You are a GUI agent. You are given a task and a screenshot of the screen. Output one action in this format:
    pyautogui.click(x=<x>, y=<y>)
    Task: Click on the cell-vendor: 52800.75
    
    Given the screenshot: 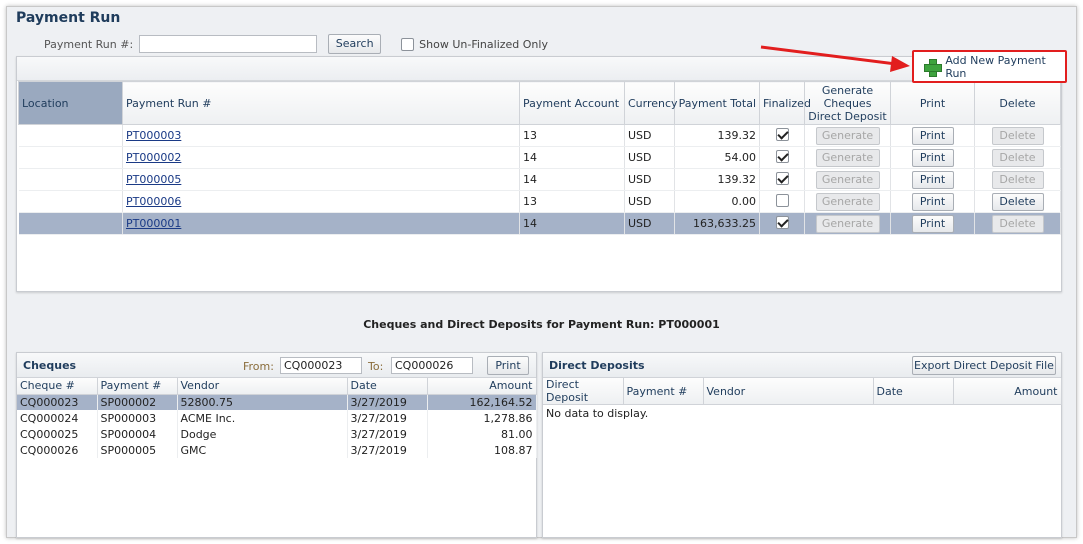 What is the action you would take?
    pyautogui.click(x=262, y=402)
    